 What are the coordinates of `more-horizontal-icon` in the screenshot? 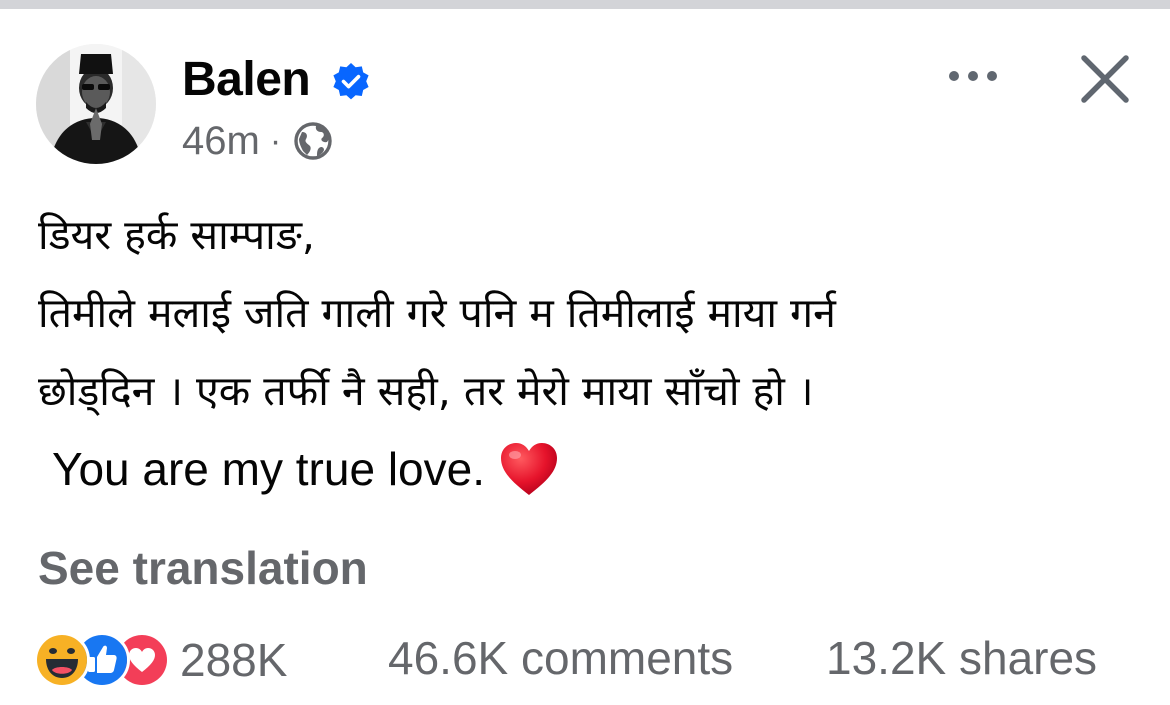 It's located at (973, 76).